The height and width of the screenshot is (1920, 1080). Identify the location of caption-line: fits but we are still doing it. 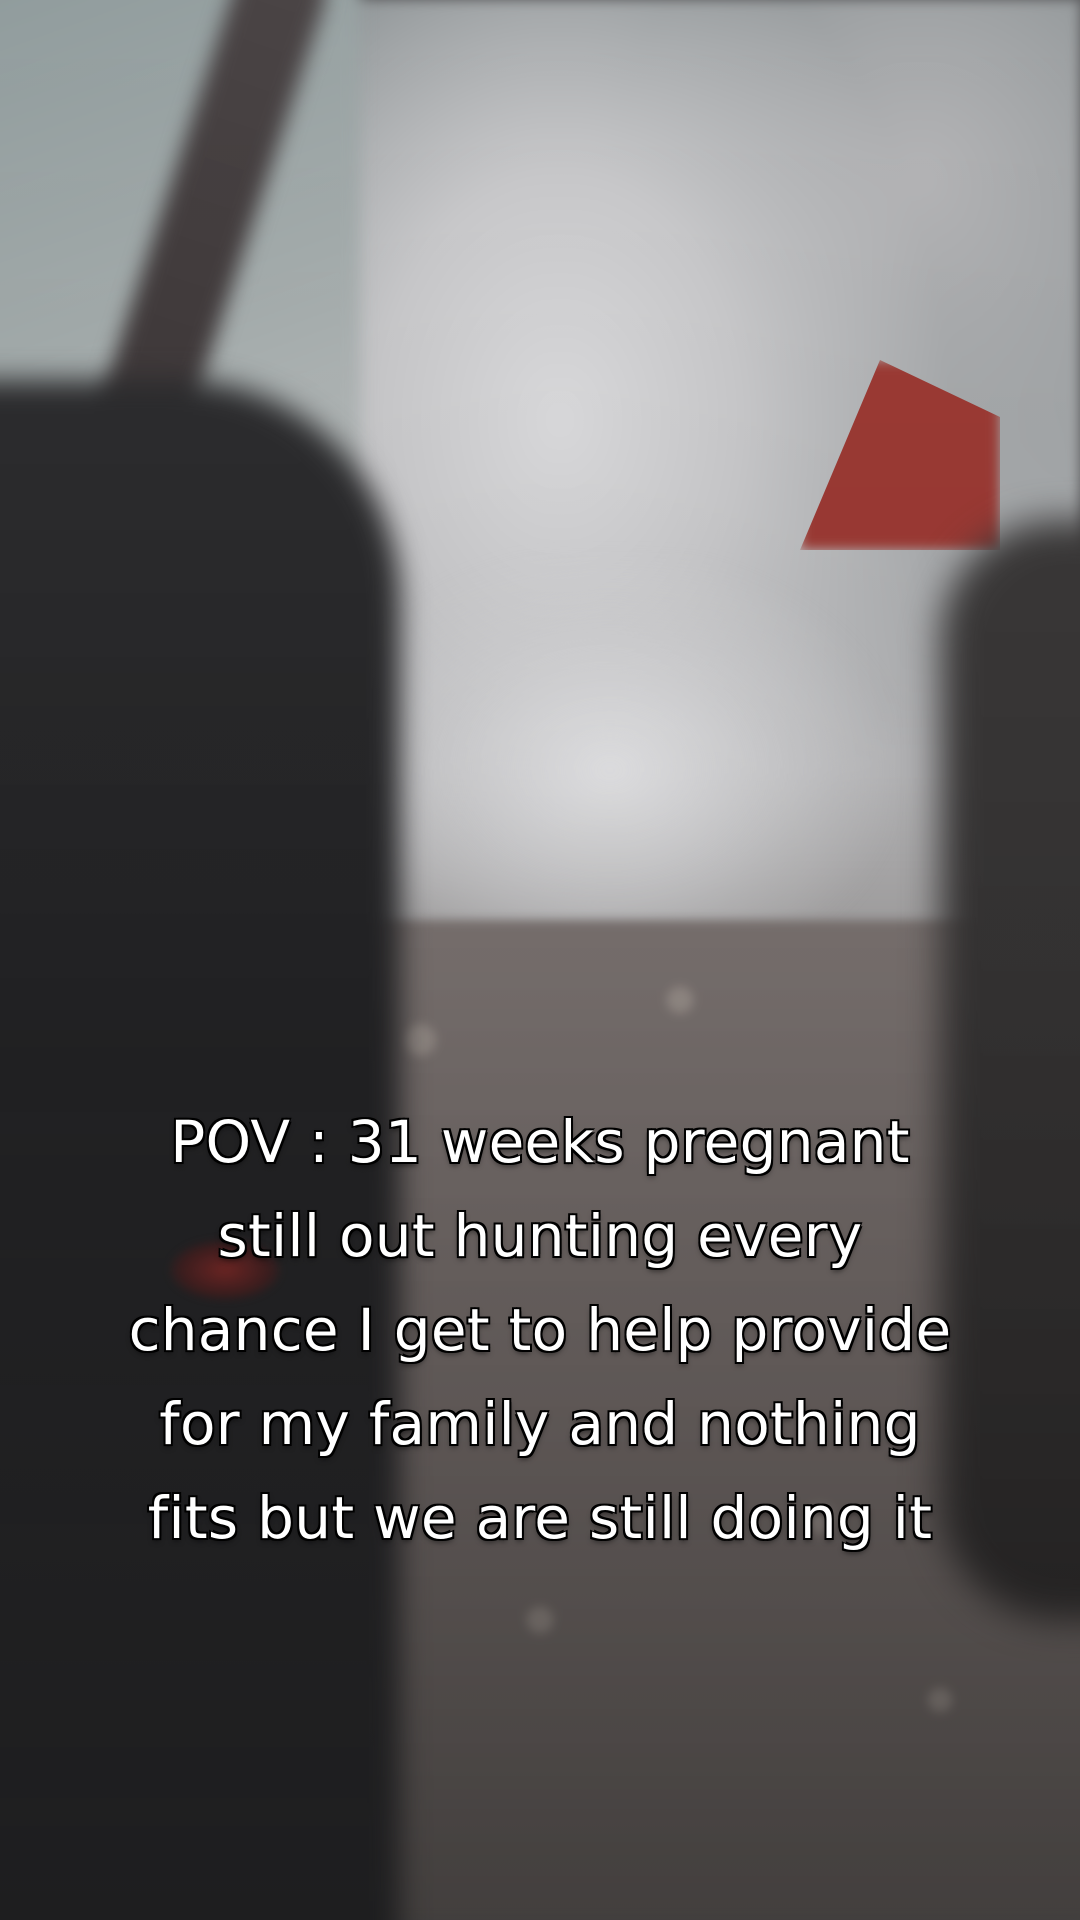
(540, 1518).